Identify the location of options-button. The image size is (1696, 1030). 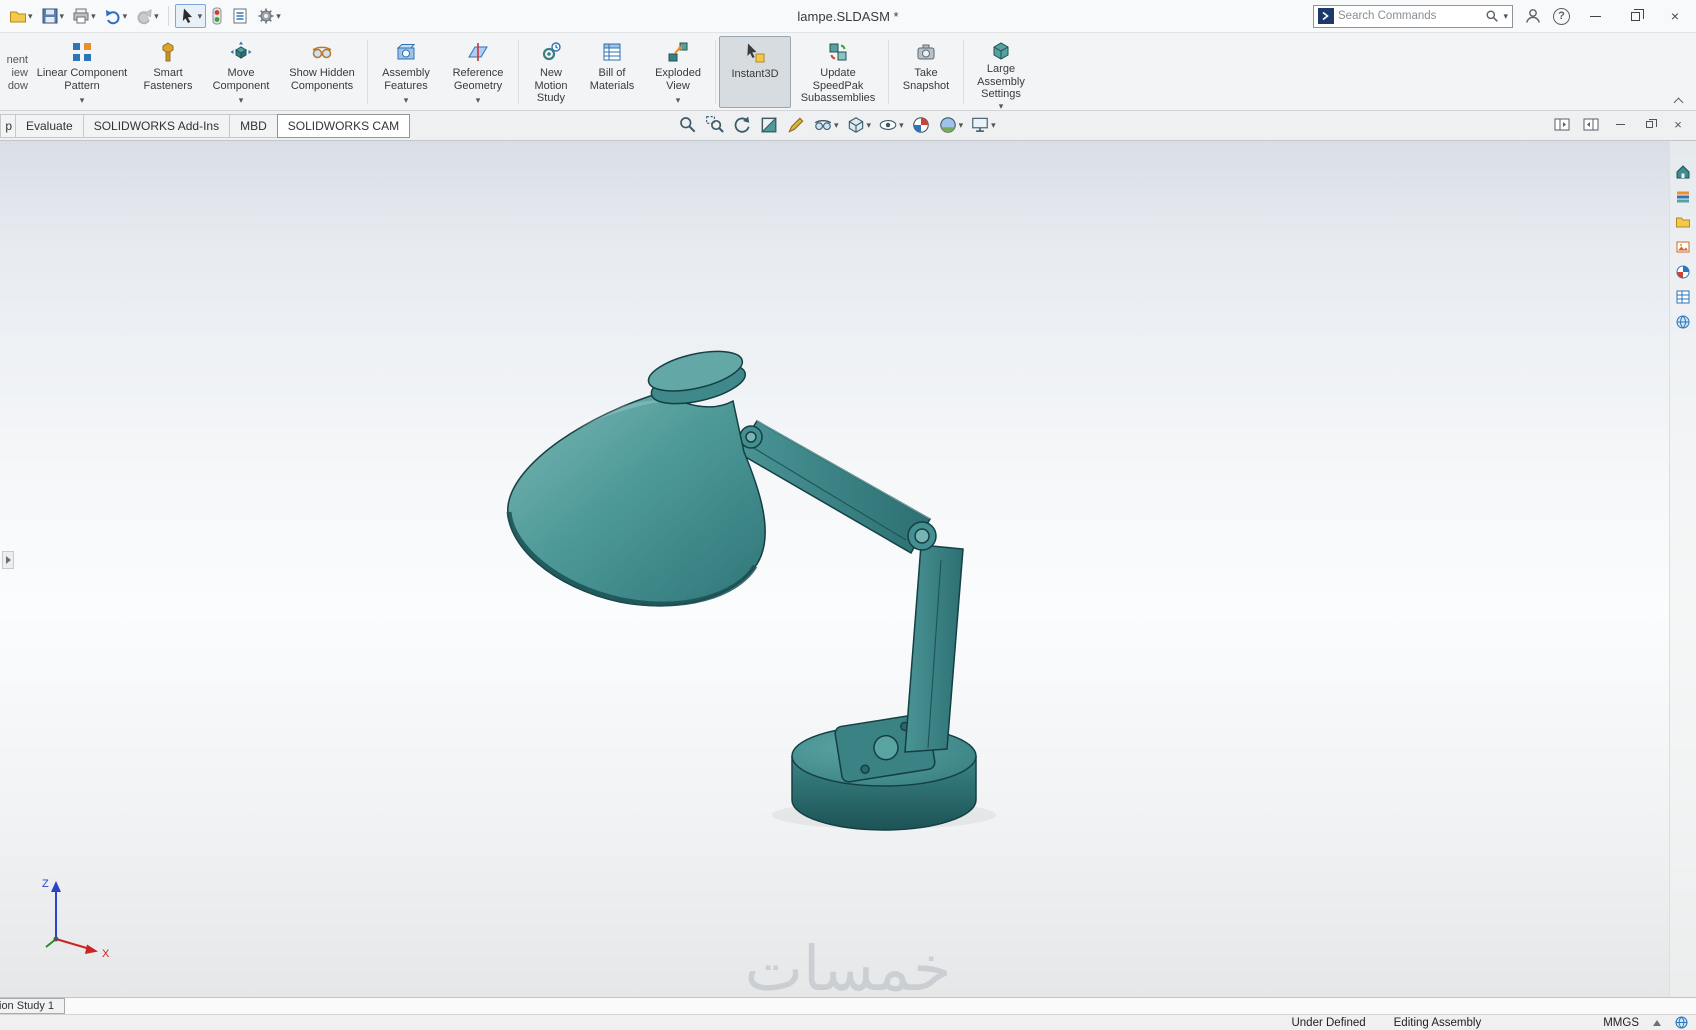
(269, 16).